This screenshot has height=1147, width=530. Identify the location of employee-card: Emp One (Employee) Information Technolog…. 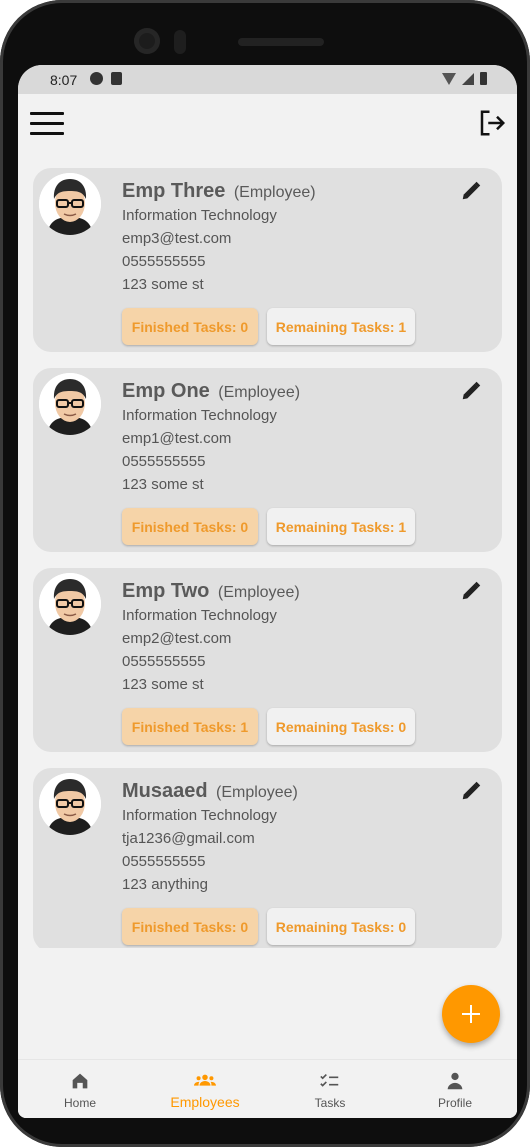
(267, 460).